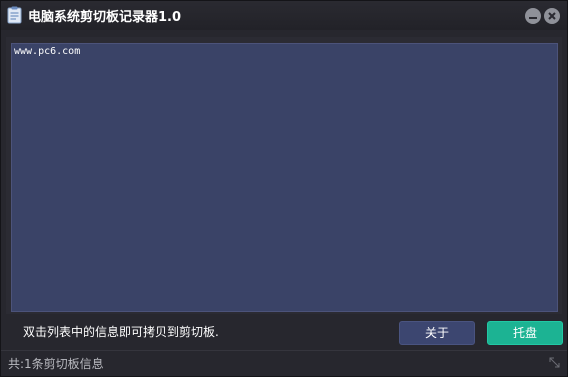 Image resolution: width=568 pixels, height=377 pixels. I want to click on about-button: 关于, so click(437, 333).